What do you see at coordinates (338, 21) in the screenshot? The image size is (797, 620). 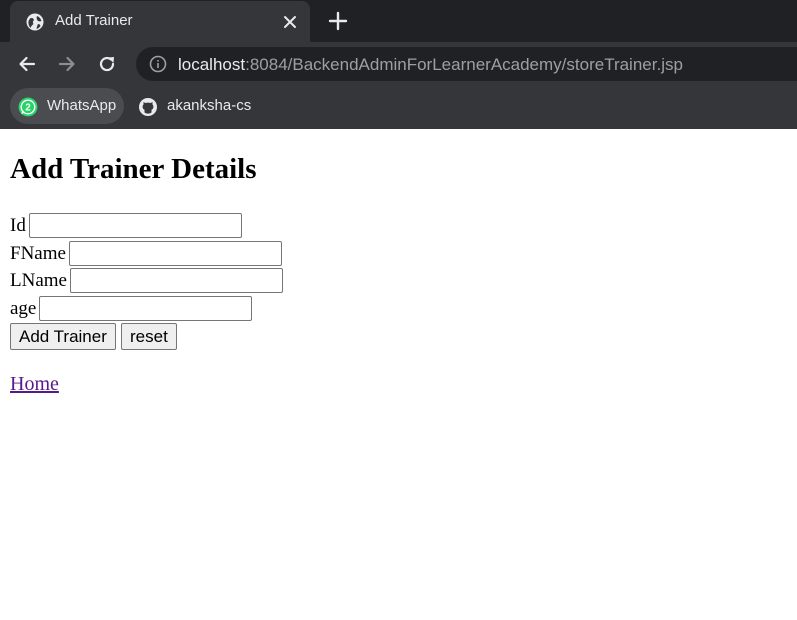 I see `plus-icon` at bounding box center [338, 21].